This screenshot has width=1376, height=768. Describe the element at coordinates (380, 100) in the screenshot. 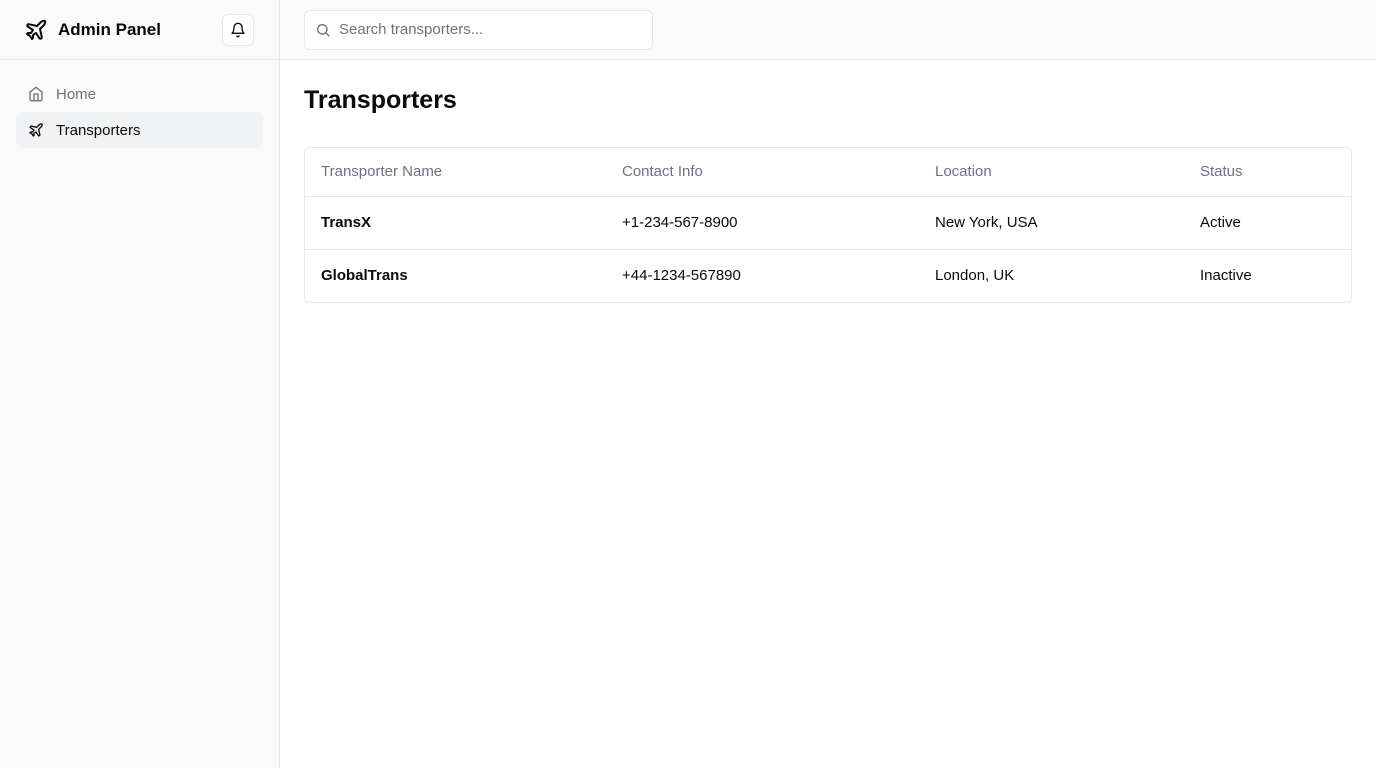

I see `page-title: Transporters` at that location.